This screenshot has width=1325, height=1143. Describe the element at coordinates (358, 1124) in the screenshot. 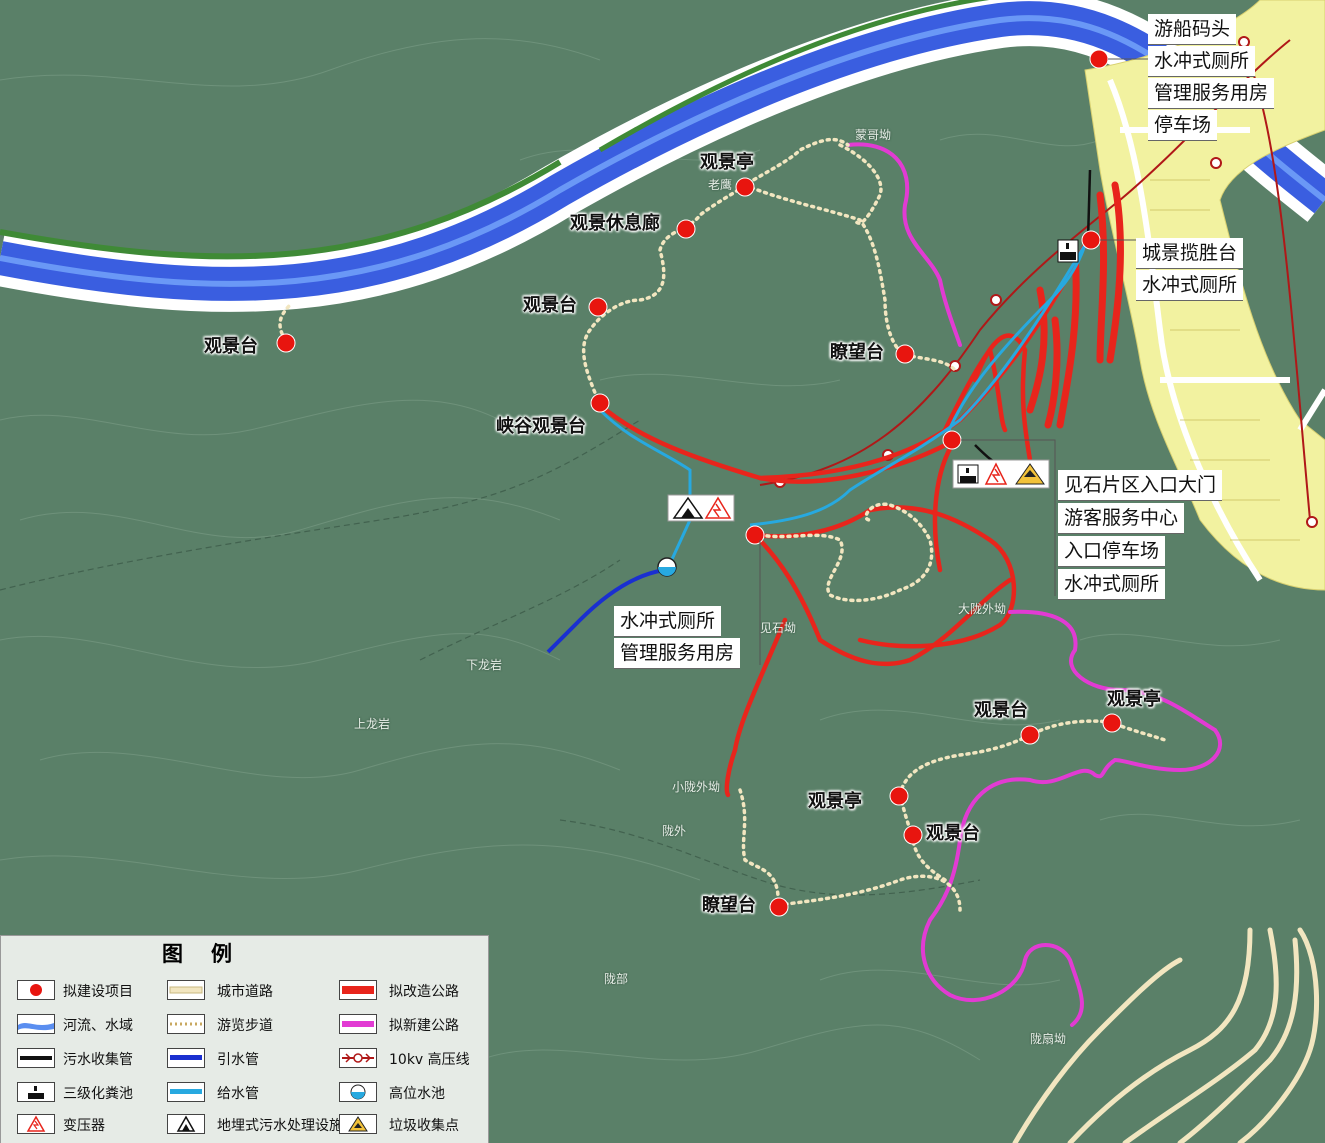

I see `garbage-point-icon` at that location.